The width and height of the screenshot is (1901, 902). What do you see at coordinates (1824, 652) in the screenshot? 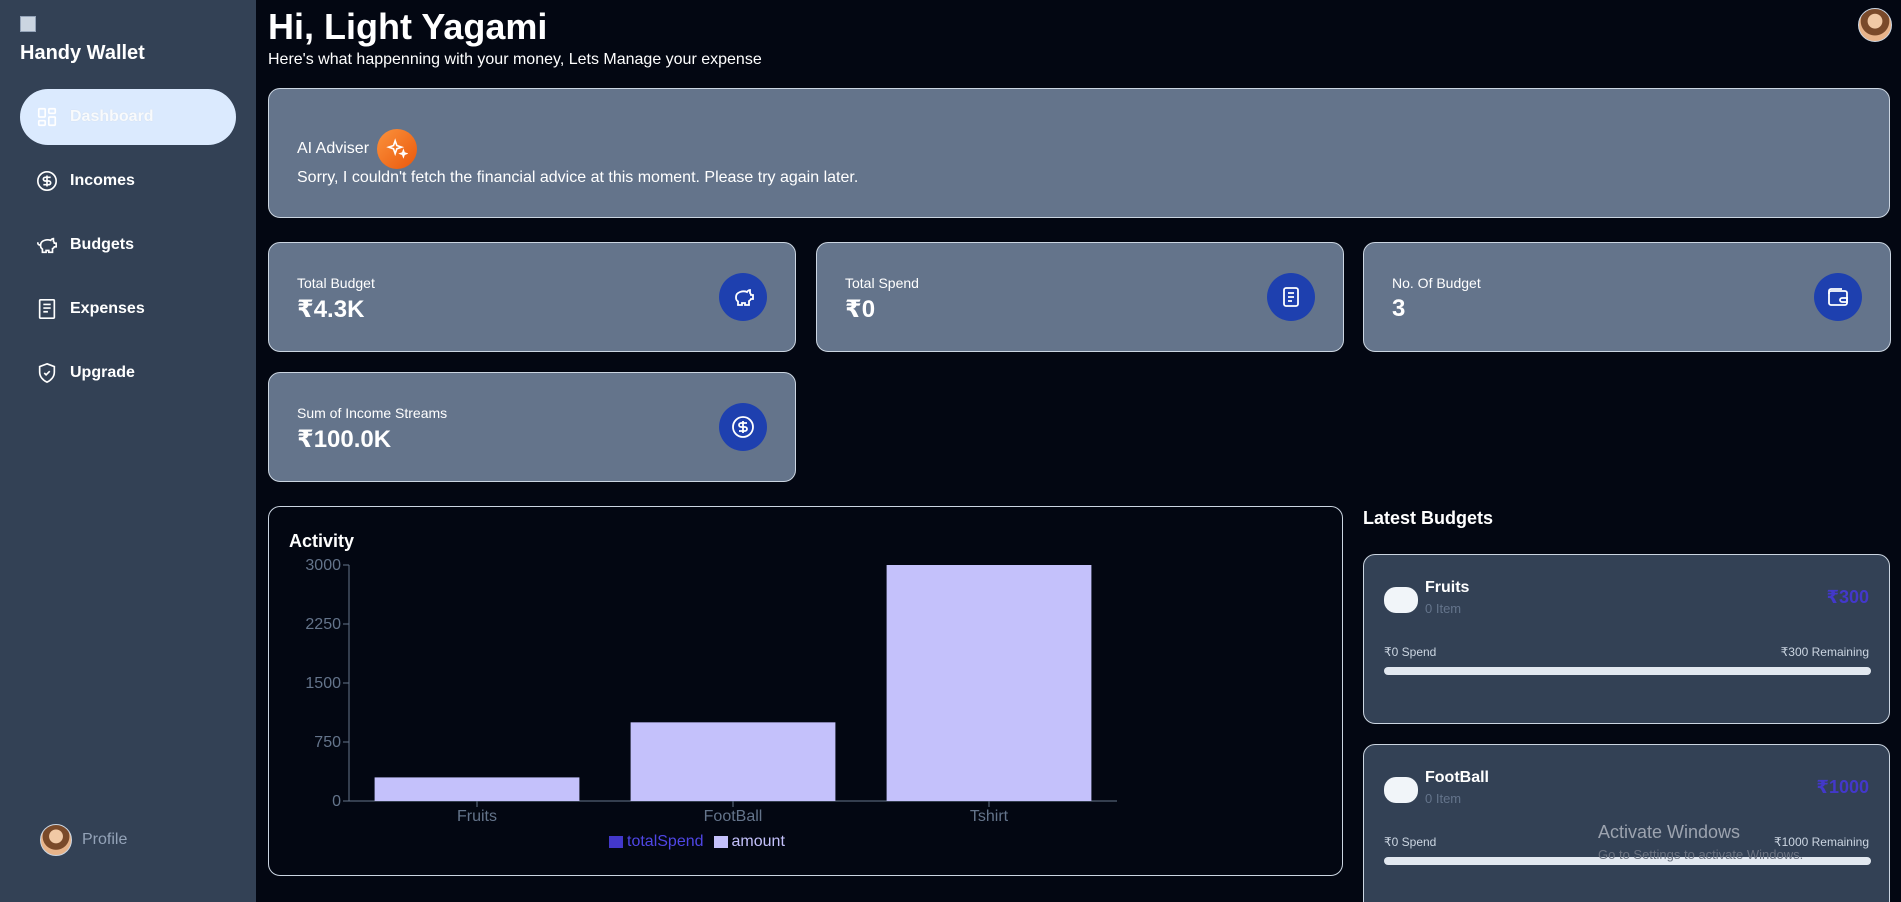
I see `budget-remaining: ₹300 Remaining` at bounding box center [1824, 652].